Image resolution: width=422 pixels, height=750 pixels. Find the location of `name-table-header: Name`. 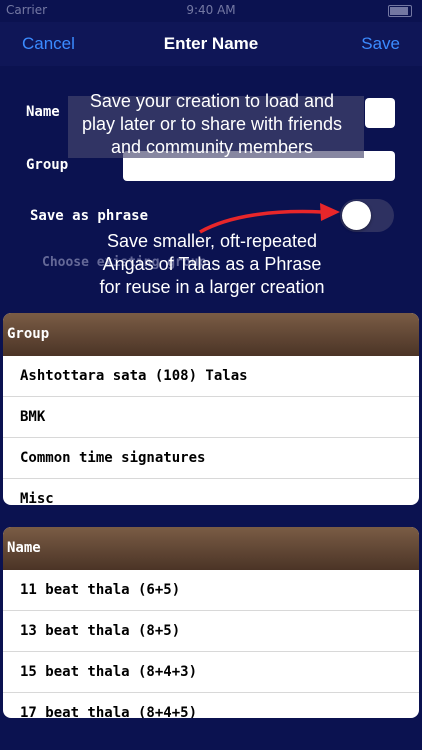

name-table-header: Name is located at coordinates (211, 548).